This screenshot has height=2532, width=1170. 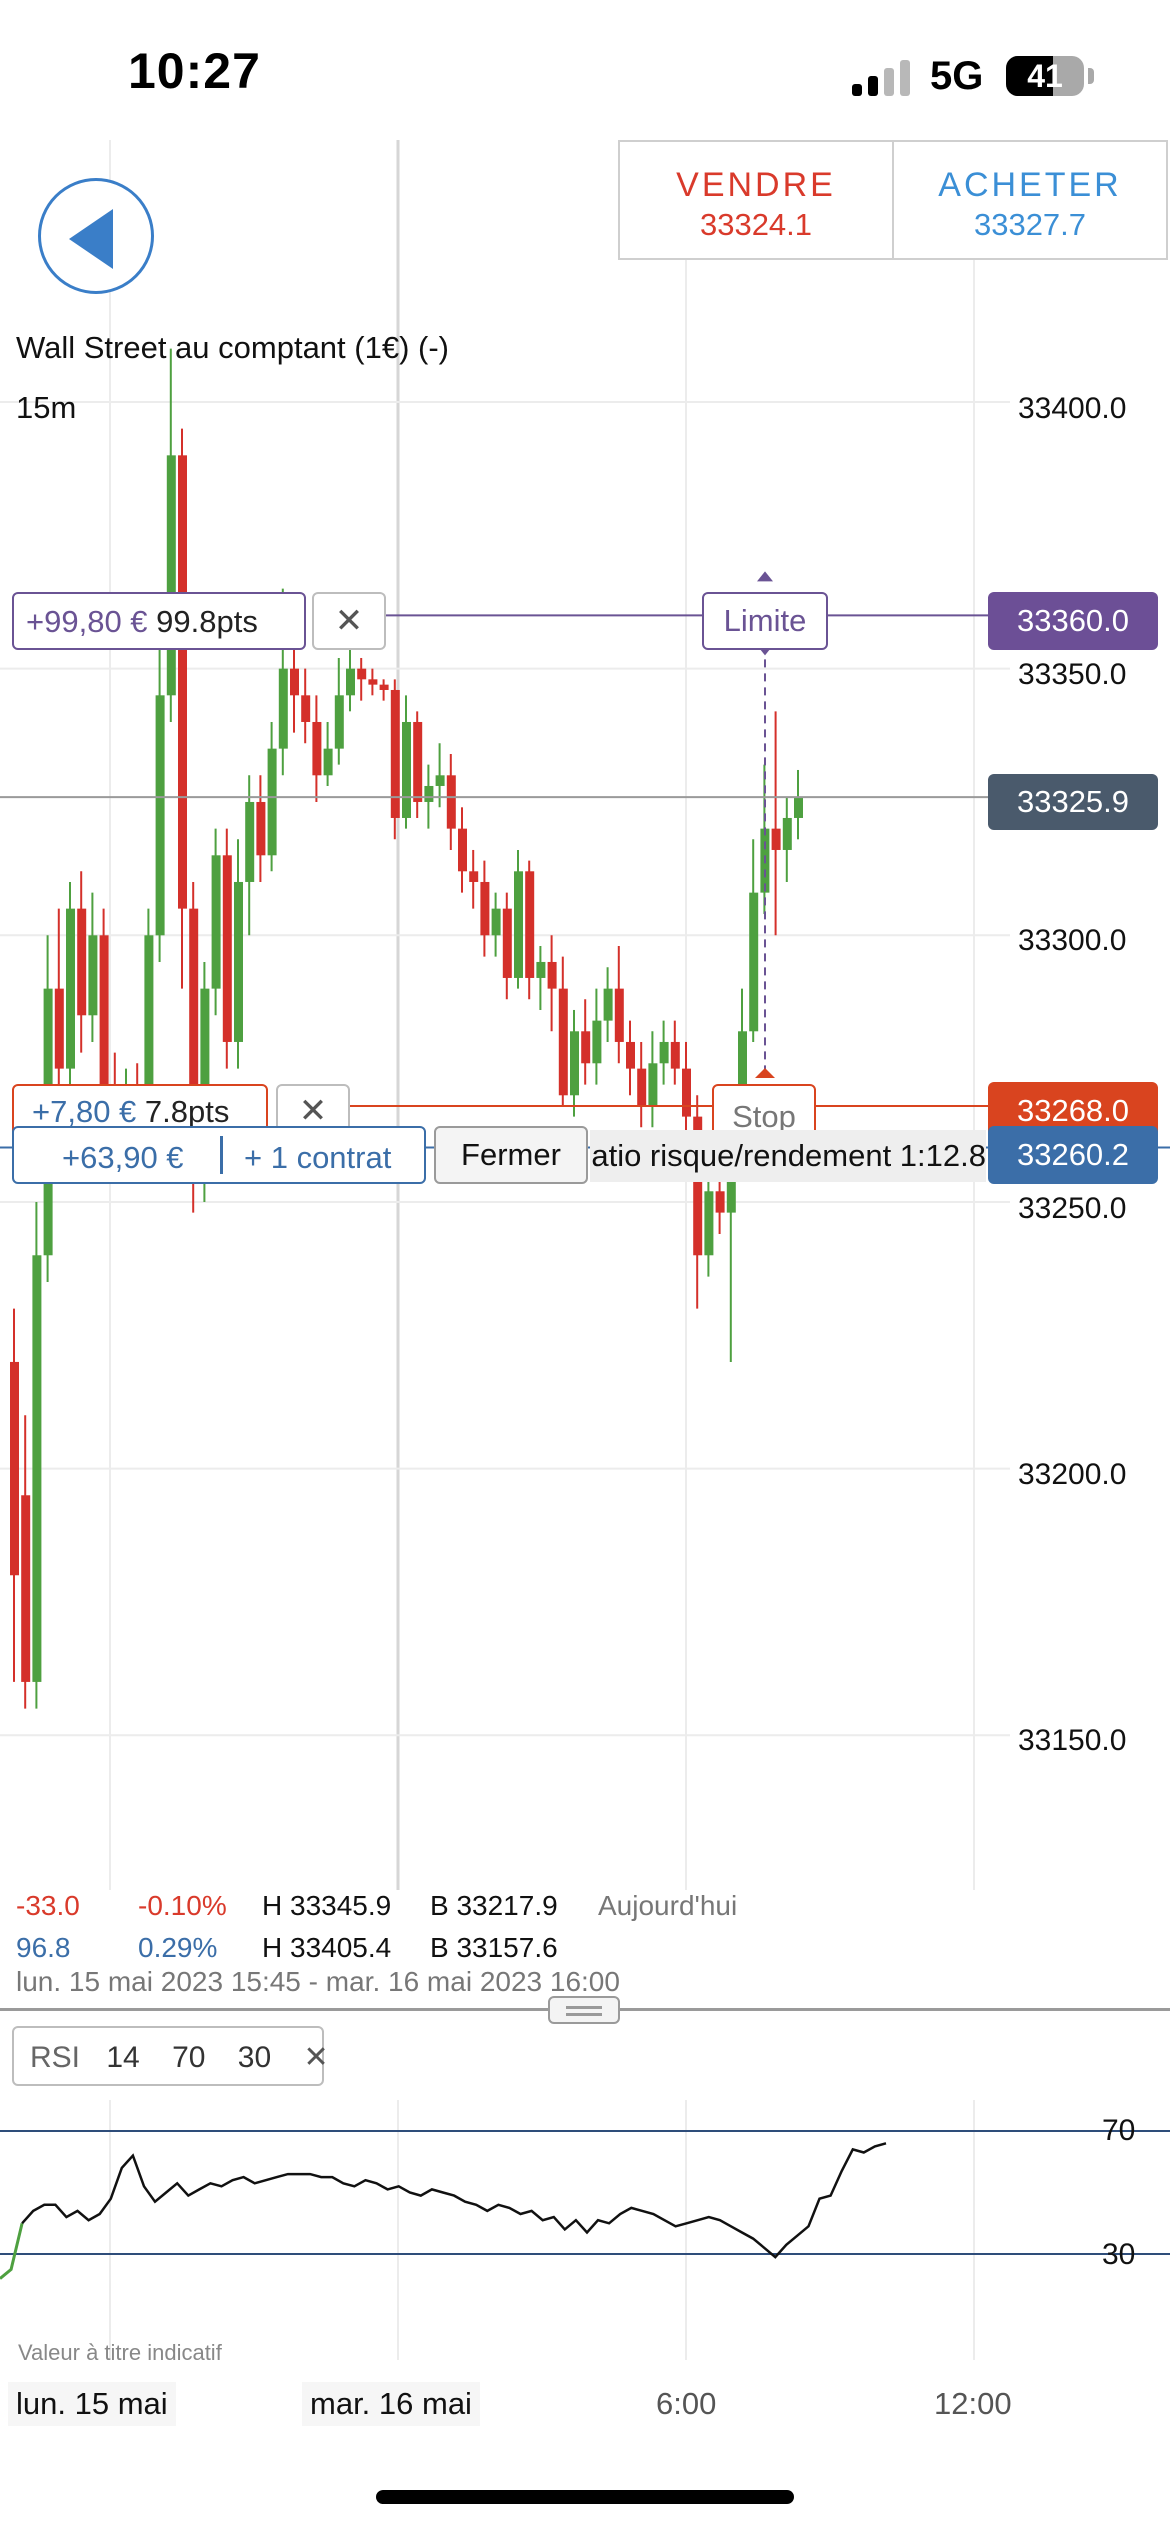 I want to click on period-low: B 33157.6, so click(x=494, y=1947).